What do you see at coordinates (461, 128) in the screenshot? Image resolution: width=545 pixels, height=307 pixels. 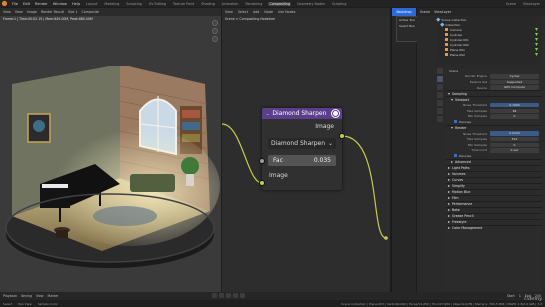 I see `section-label: Render` at bounding box center [461, 128].